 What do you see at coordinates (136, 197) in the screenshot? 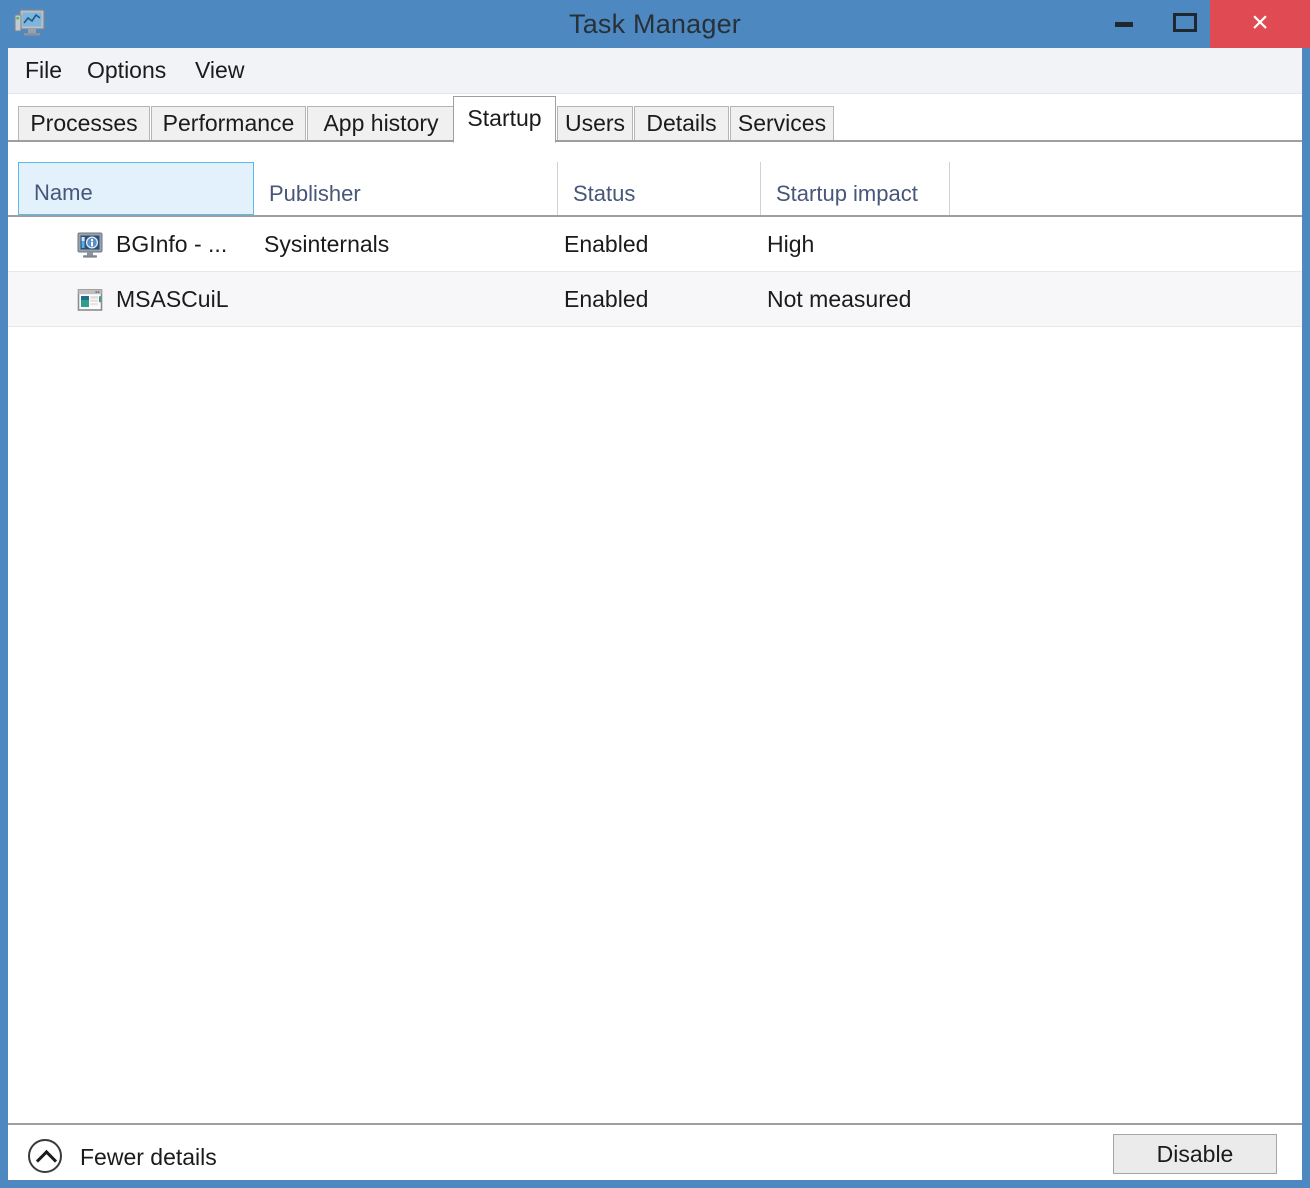
I see `column-header-name: Name` at bounding box center [136, 197].